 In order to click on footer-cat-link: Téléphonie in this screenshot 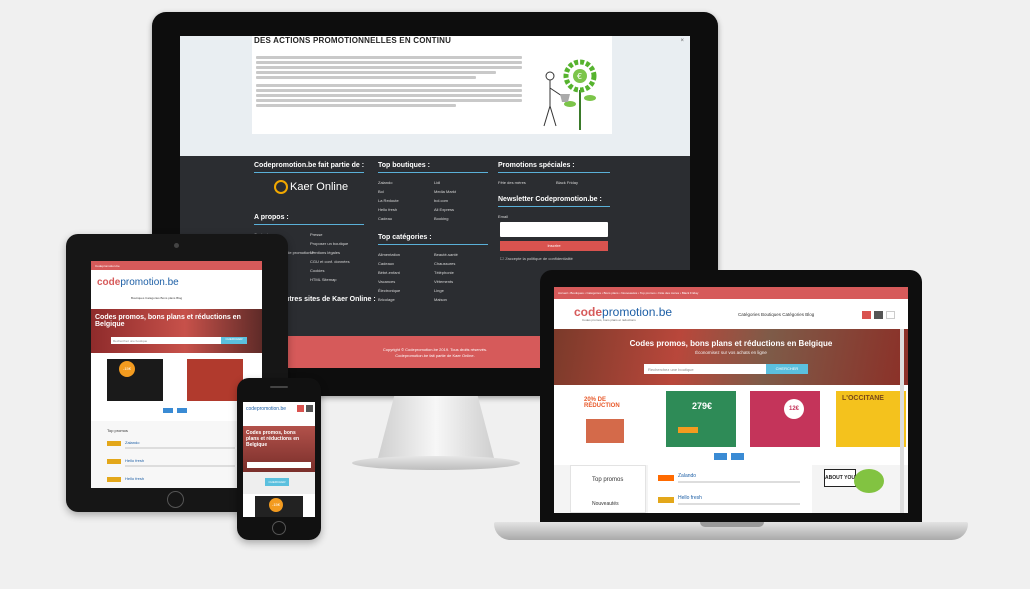, I will do `click(444, 272)`.